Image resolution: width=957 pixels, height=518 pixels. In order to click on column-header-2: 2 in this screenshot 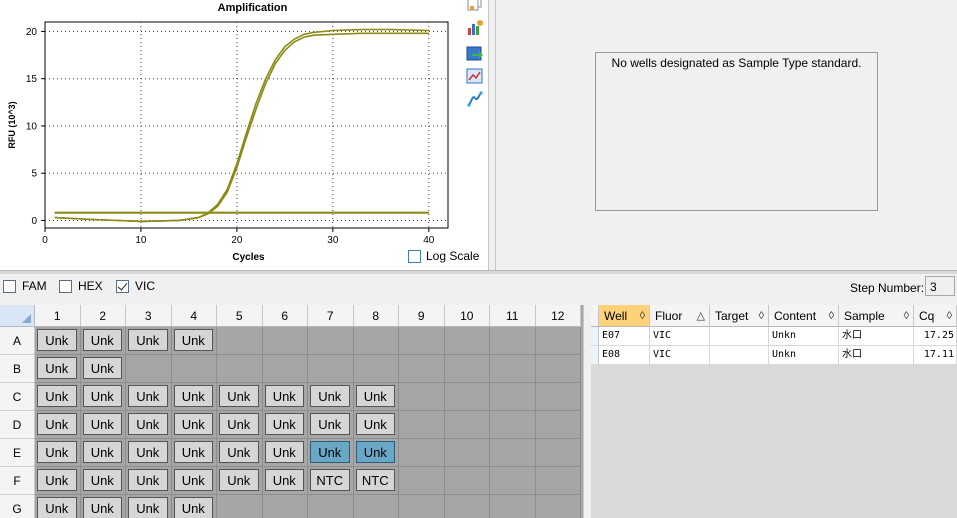, I will do `click(103, 316)`.